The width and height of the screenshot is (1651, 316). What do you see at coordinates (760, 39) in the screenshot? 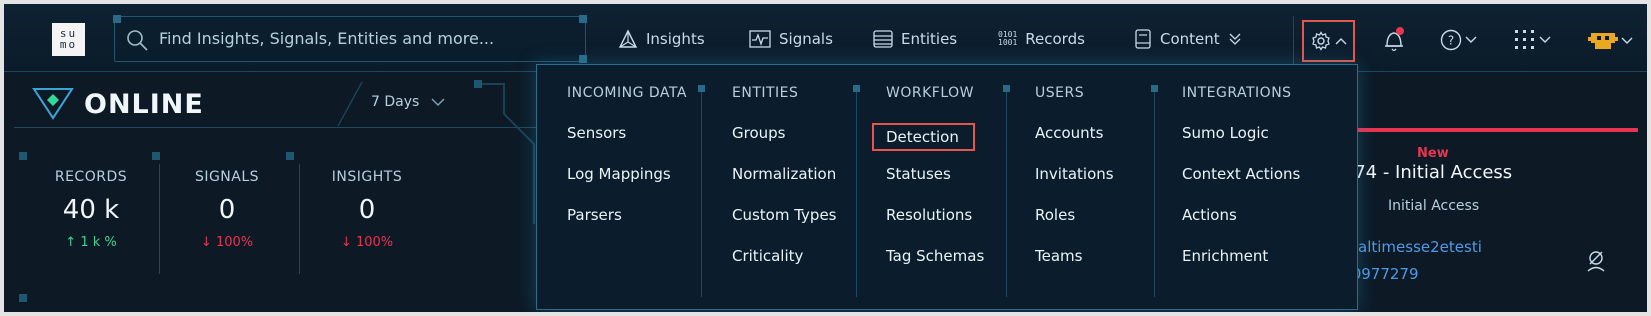
I see `signals-icon` at bounding box center [760, 39].